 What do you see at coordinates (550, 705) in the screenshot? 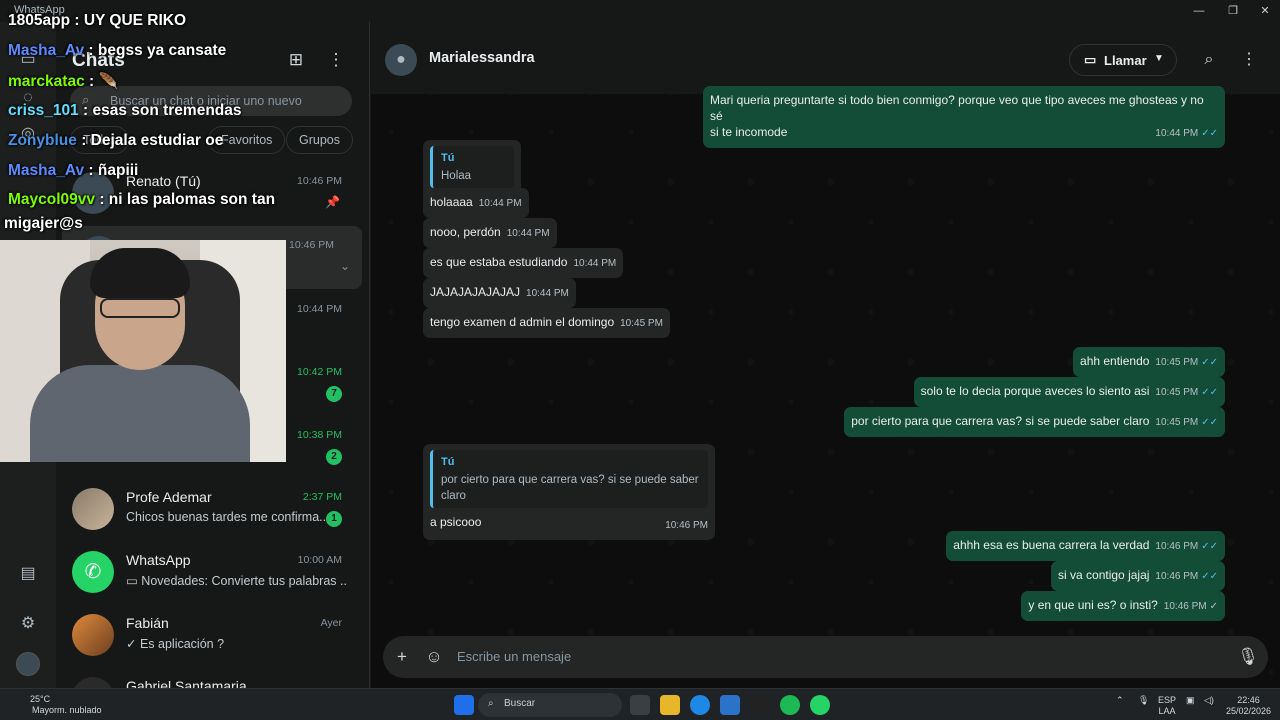
I see `taskbar-search: ⌕ Buscar` at bounding box center [550, 705].